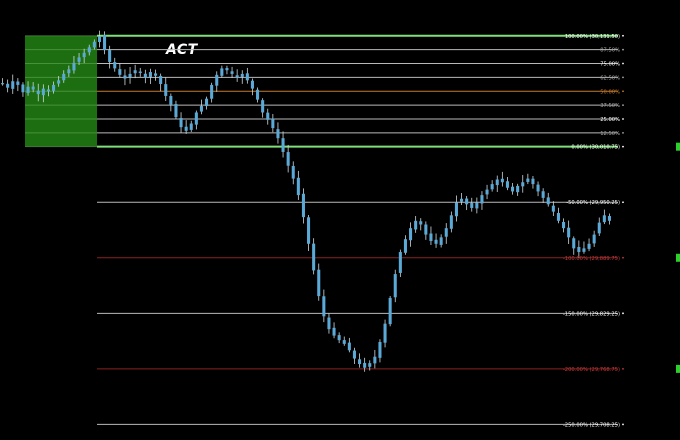  Describe the element at coordinates (610, 134) in the screenshot. I see `fib-level-label: 12.50%` at that location.